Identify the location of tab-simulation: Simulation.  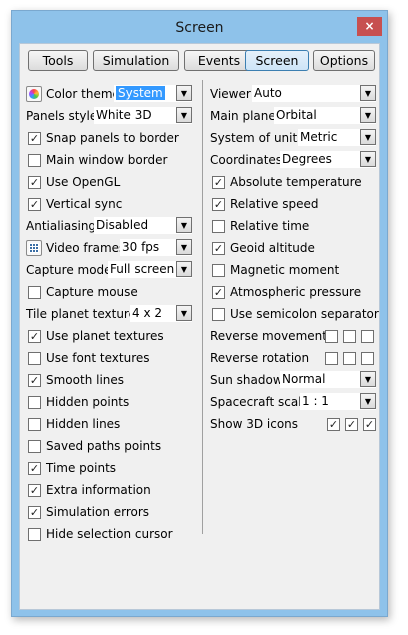
(136, 60).